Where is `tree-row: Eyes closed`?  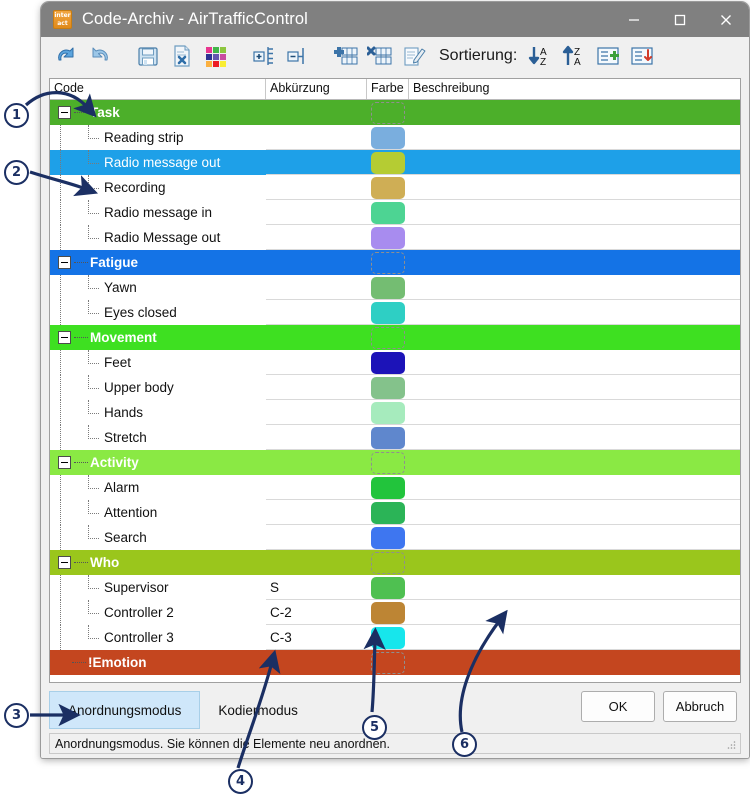
tree-row: Eyes closed is located at coordinates (395, 312).